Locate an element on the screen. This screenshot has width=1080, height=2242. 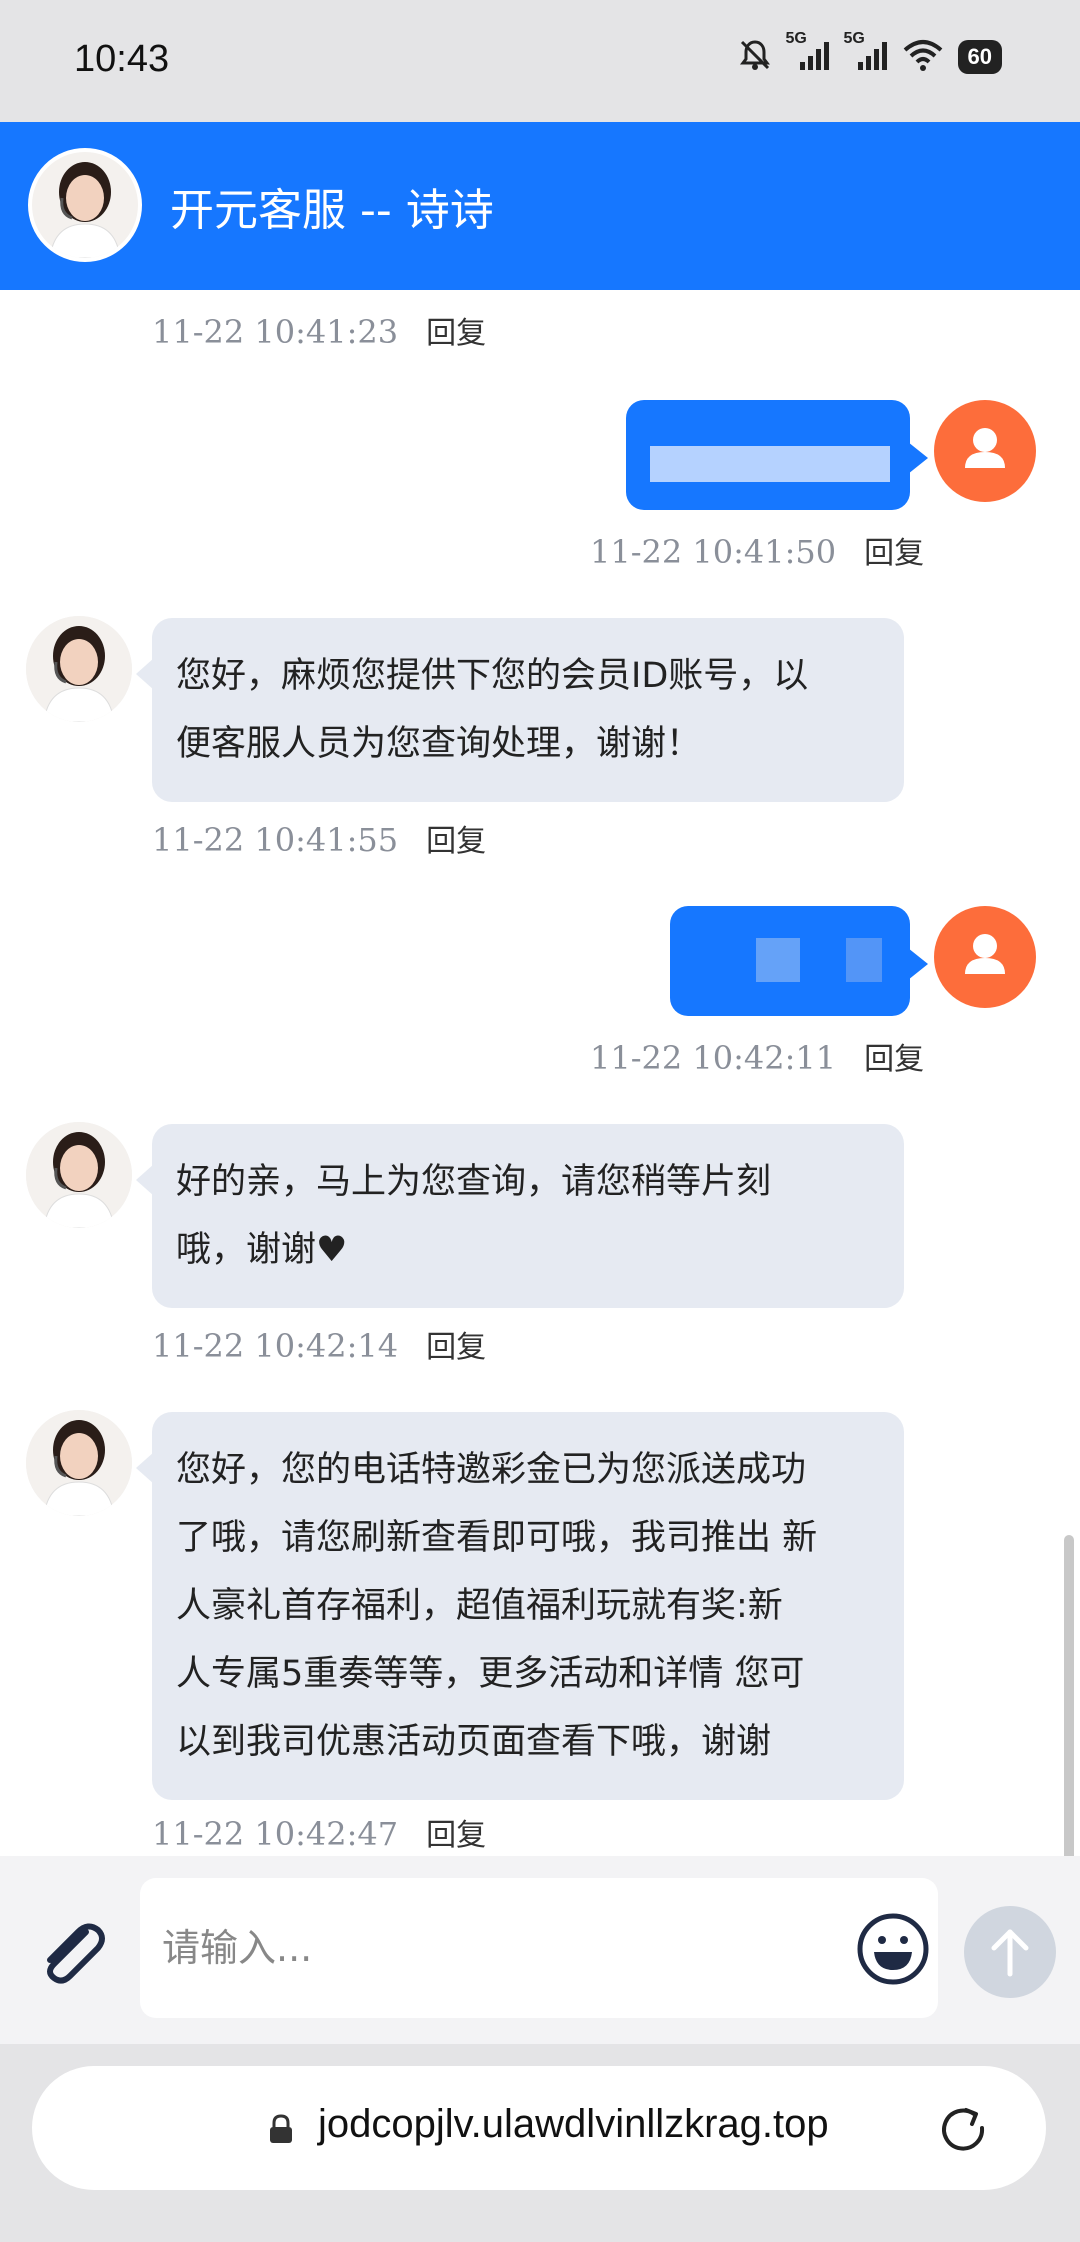
message-meta: 11-22 10:42:47 回复 is located at coordinates (319, 1832).